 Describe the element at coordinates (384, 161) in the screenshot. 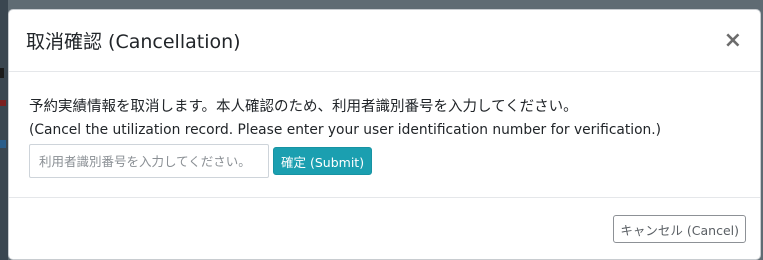

I see `id-entry-row: 確定 (Submit)` at that location.